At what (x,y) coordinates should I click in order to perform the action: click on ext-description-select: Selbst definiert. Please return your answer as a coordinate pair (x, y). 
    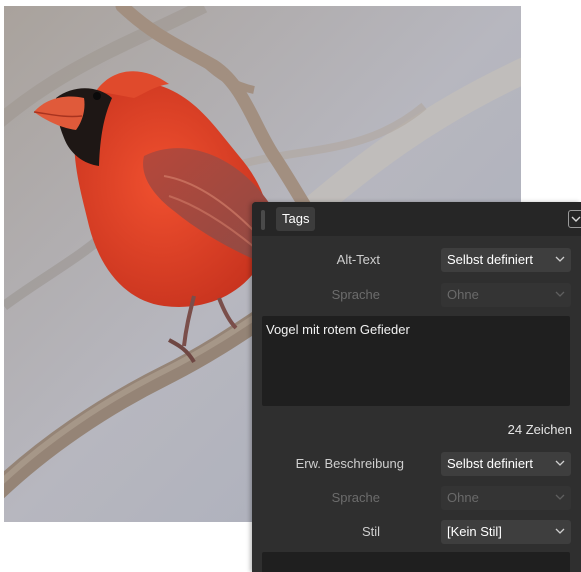
    Looking at the image, I should click on (506, 464).